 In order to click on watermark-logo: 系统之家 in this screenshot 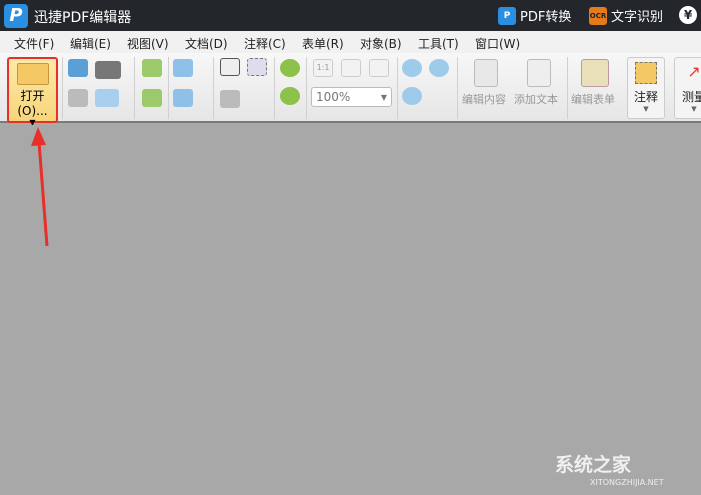, I will do `click(593, 465)`.